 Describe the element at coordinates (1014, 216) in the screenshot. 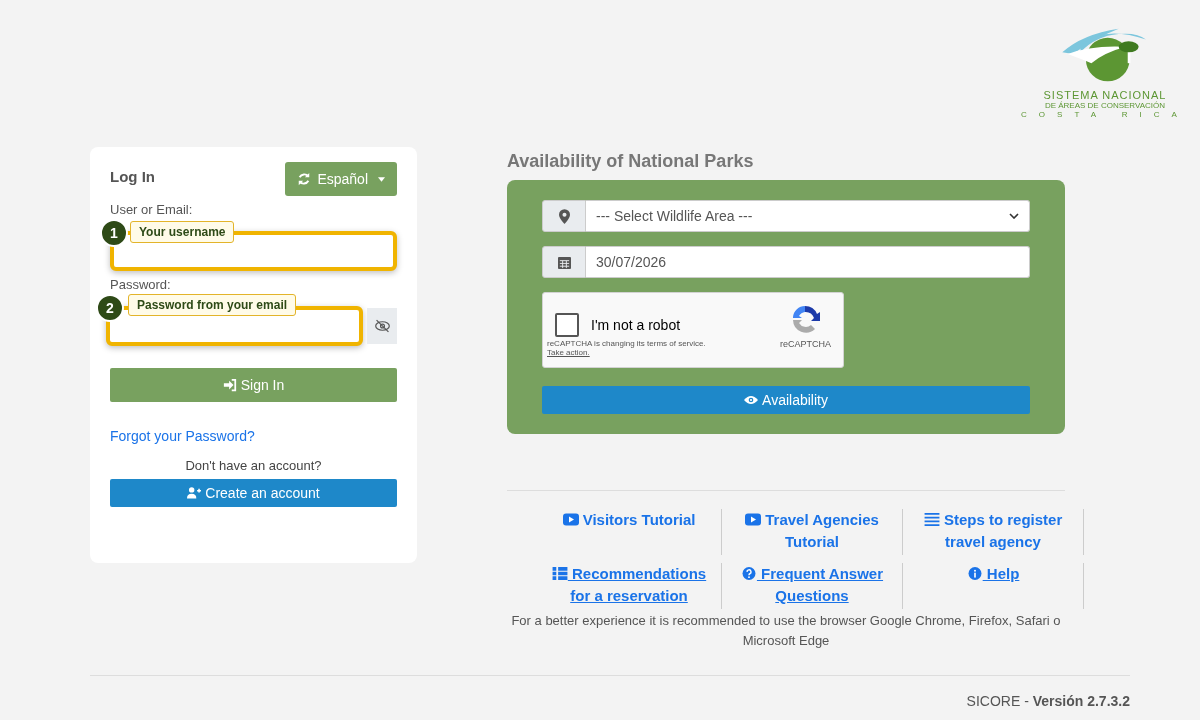

I see `chevron-down-icon` at that location.